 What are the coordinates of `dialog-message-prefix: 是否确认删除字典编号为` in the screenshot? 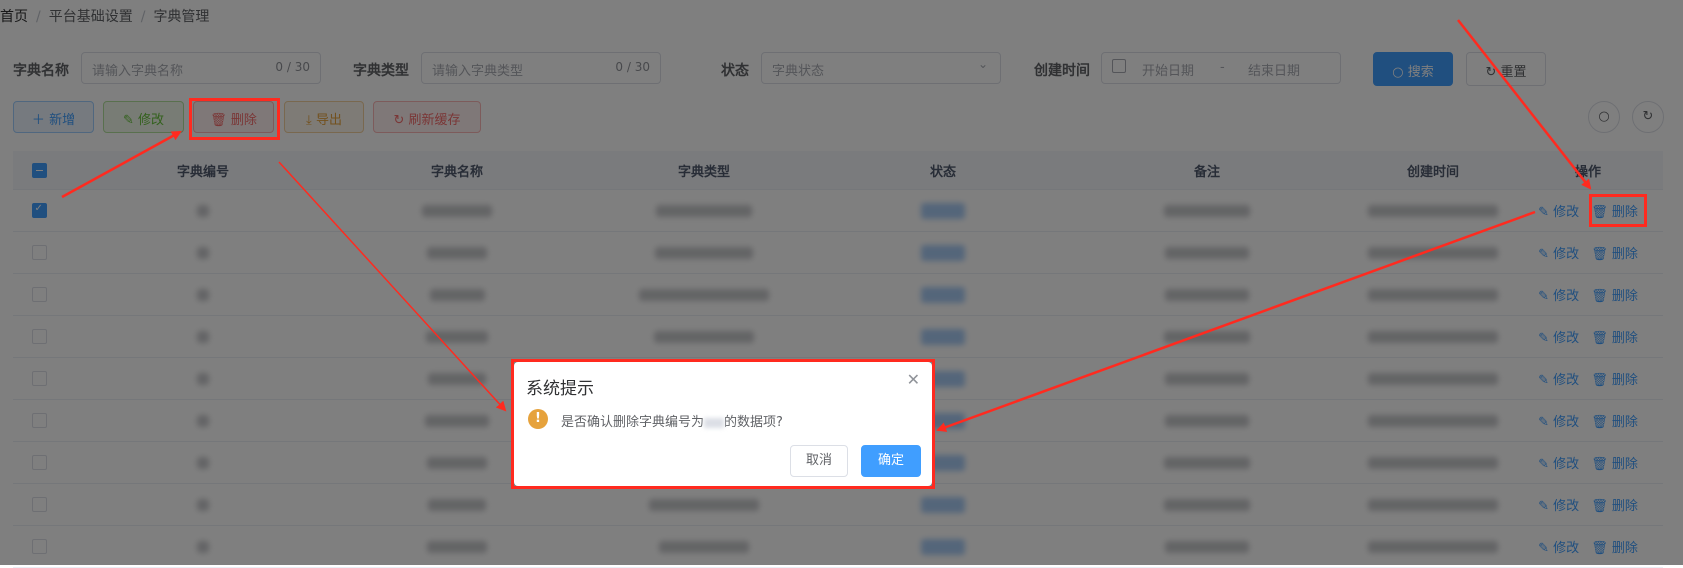 It's located at (633, 422).